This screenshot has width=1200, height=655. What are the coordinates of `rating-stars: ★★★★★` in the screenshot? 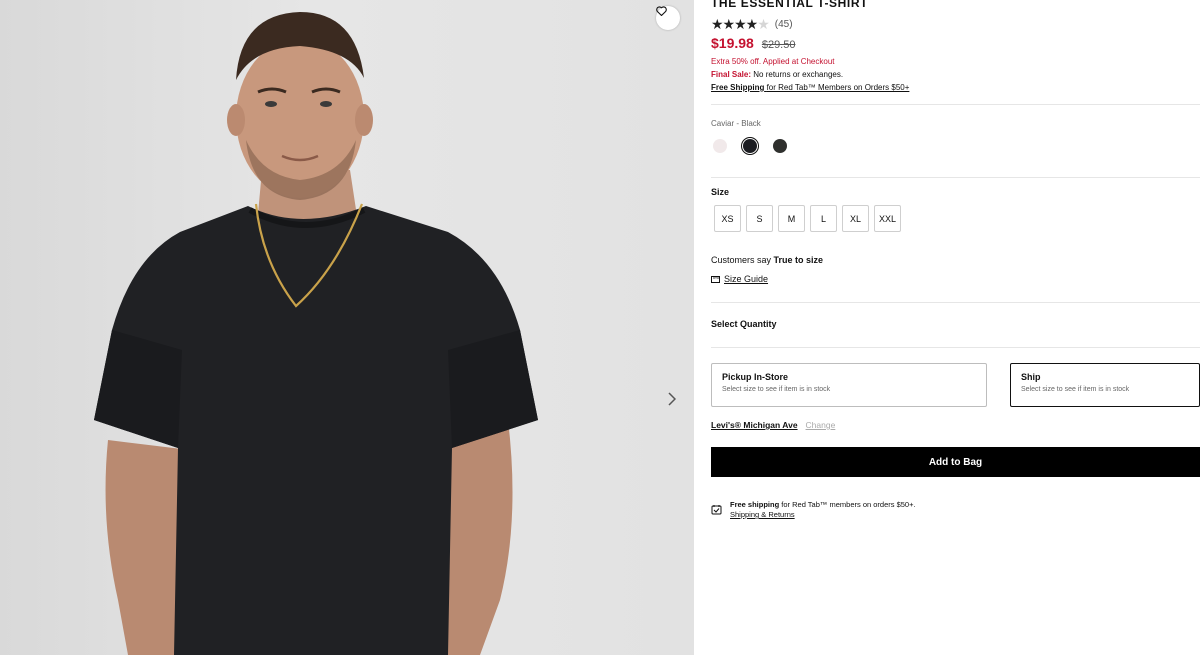 It's located at (740, 24).